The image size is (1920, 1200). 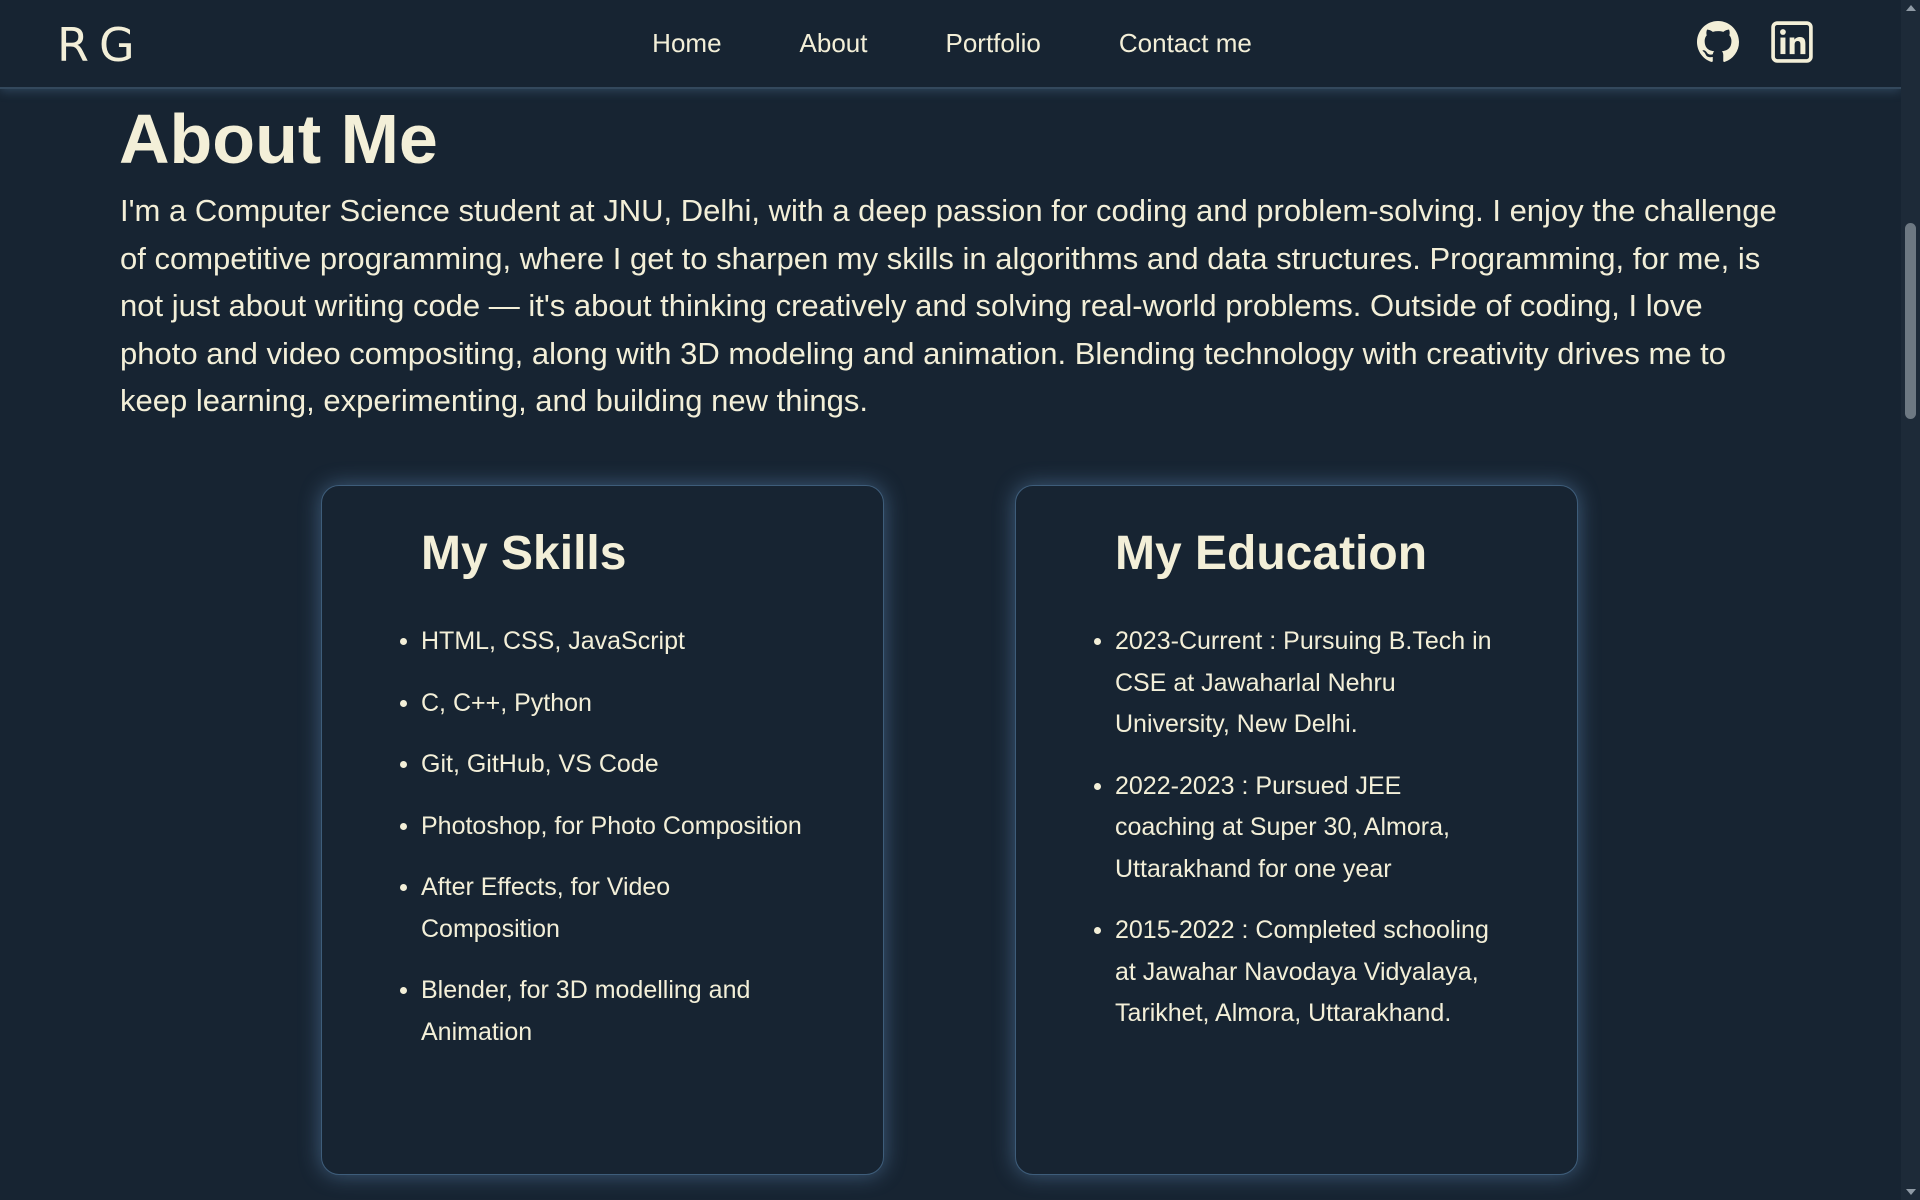 I want to click on scrollbar-thumb, so click(x=1910, y=321).